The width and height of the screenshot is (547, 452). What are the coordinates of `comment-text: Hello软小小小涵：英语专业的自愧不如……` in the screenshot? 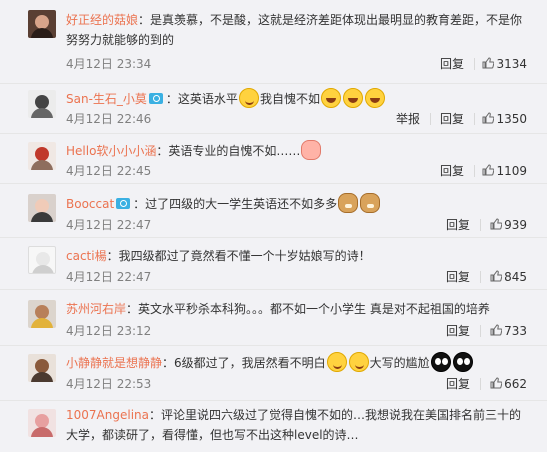 It's located at (297, 150).